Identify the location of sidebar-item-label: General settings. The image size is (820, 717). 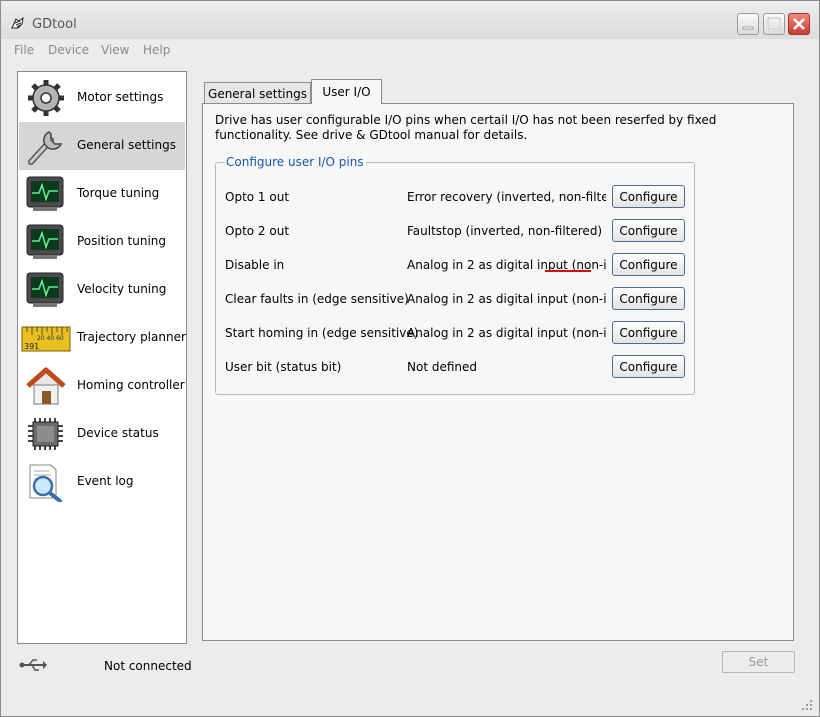
(126, 145).